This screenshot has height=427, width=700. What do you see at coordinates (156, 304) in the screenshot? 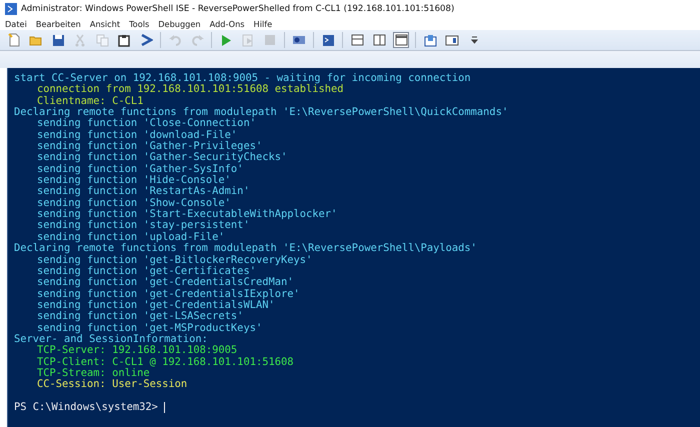
I see `console-line: sending function 'get-CredentialsWLAN'` at bounding box center [156, 304].